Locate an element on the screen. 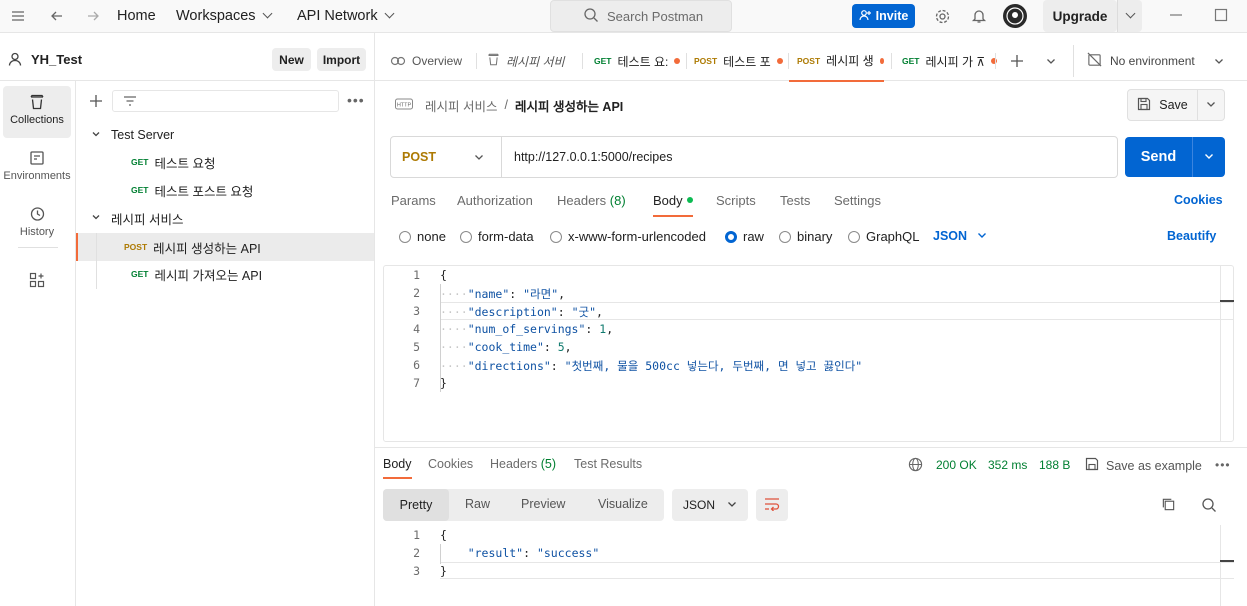 This screenshot has width=1247, height=606. tab-settings: Settings is located at coordinates (857, 200).